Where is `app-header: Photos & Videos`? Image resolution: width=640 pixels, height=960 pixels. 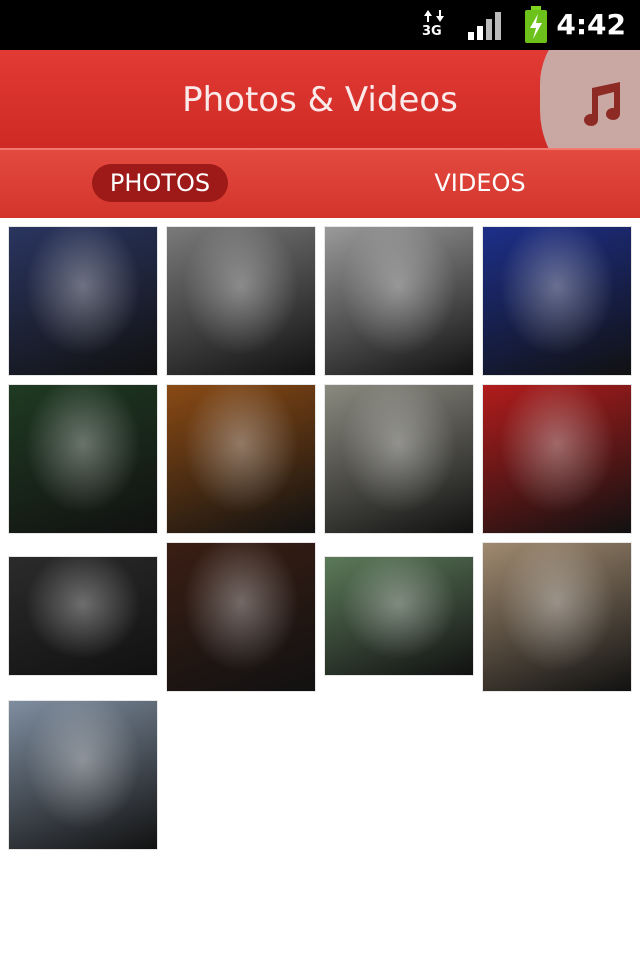
app-header: Photos & Videos is located at coordinates (320, 99).